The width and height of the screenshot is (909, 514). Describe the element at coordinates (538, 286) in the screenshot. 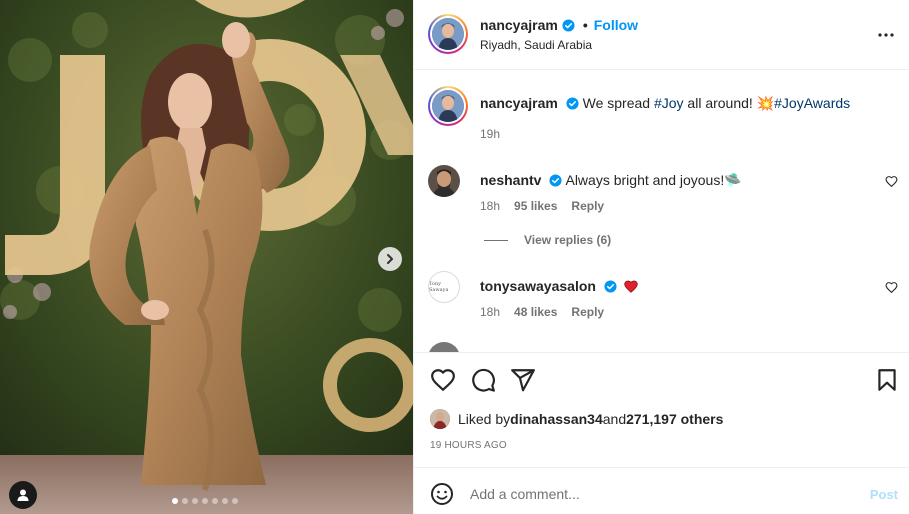

I see `comment-username: tonysawayasalon` at that location.